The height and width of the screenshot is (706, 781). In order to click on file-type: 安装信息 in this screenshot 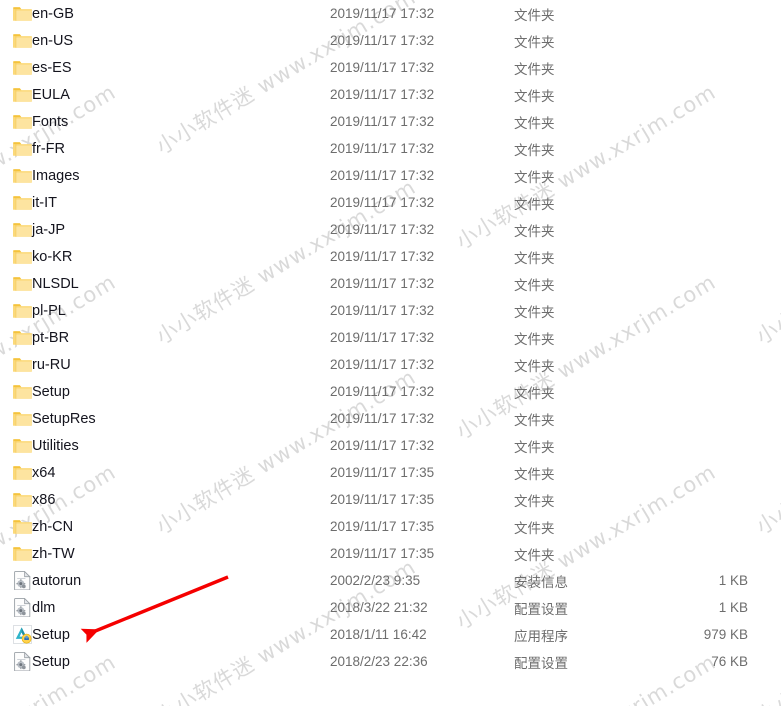, I will do `click(541, 582)`.